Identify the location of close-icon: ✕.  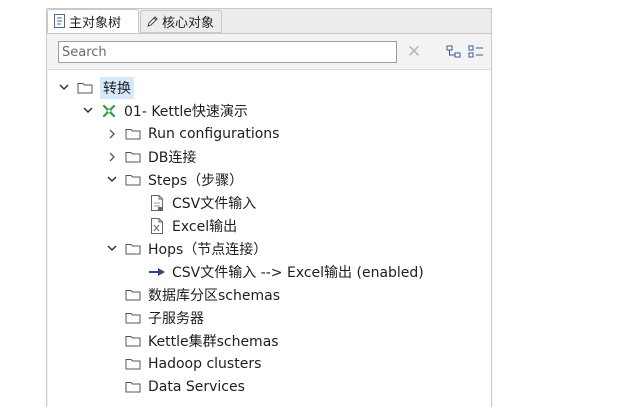
(414, 52).